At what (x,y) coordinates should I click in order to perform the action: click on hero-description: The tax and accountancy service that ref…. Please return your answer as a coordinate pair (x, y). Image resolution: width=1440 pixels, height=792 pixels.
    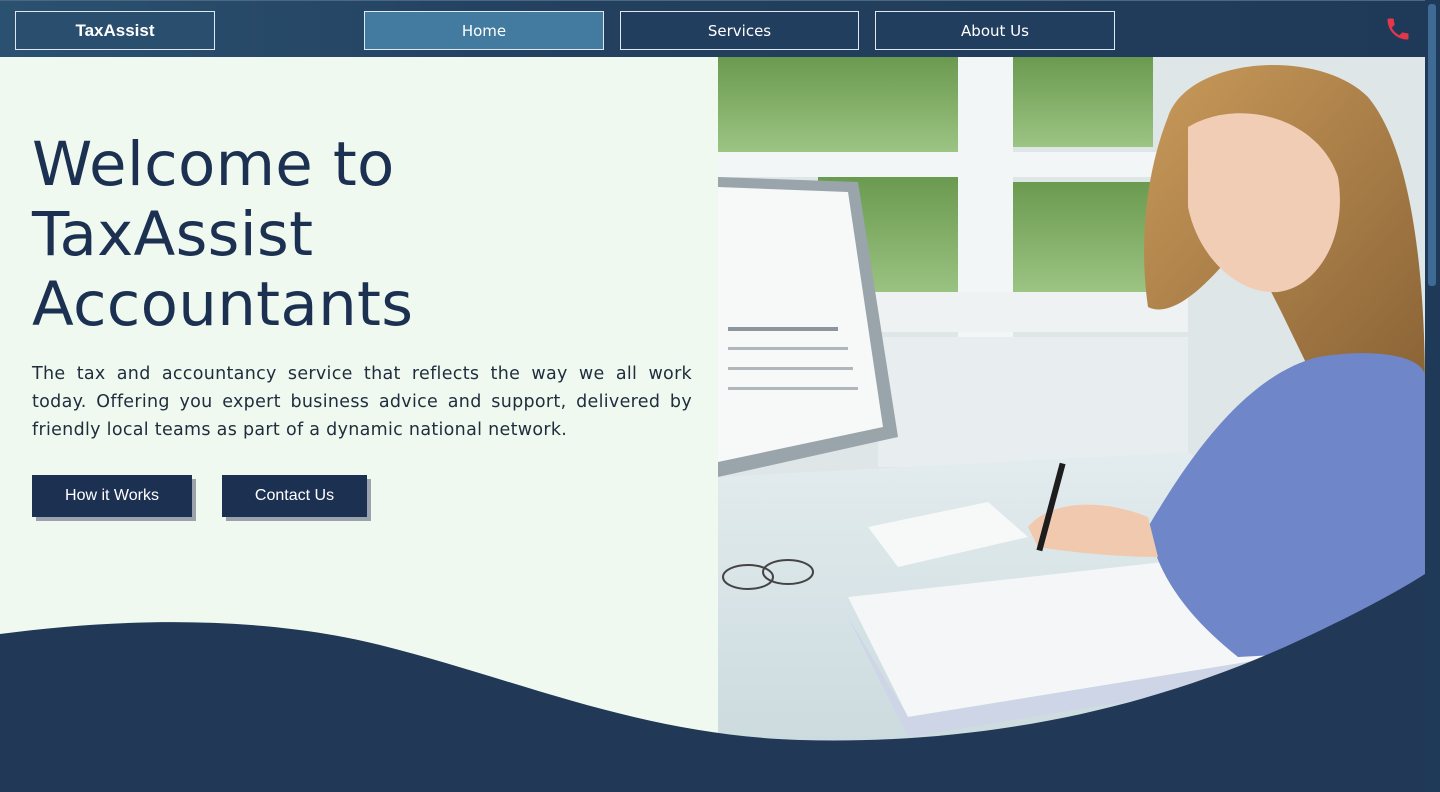
    Looking at the image, I should click on (362, 402).